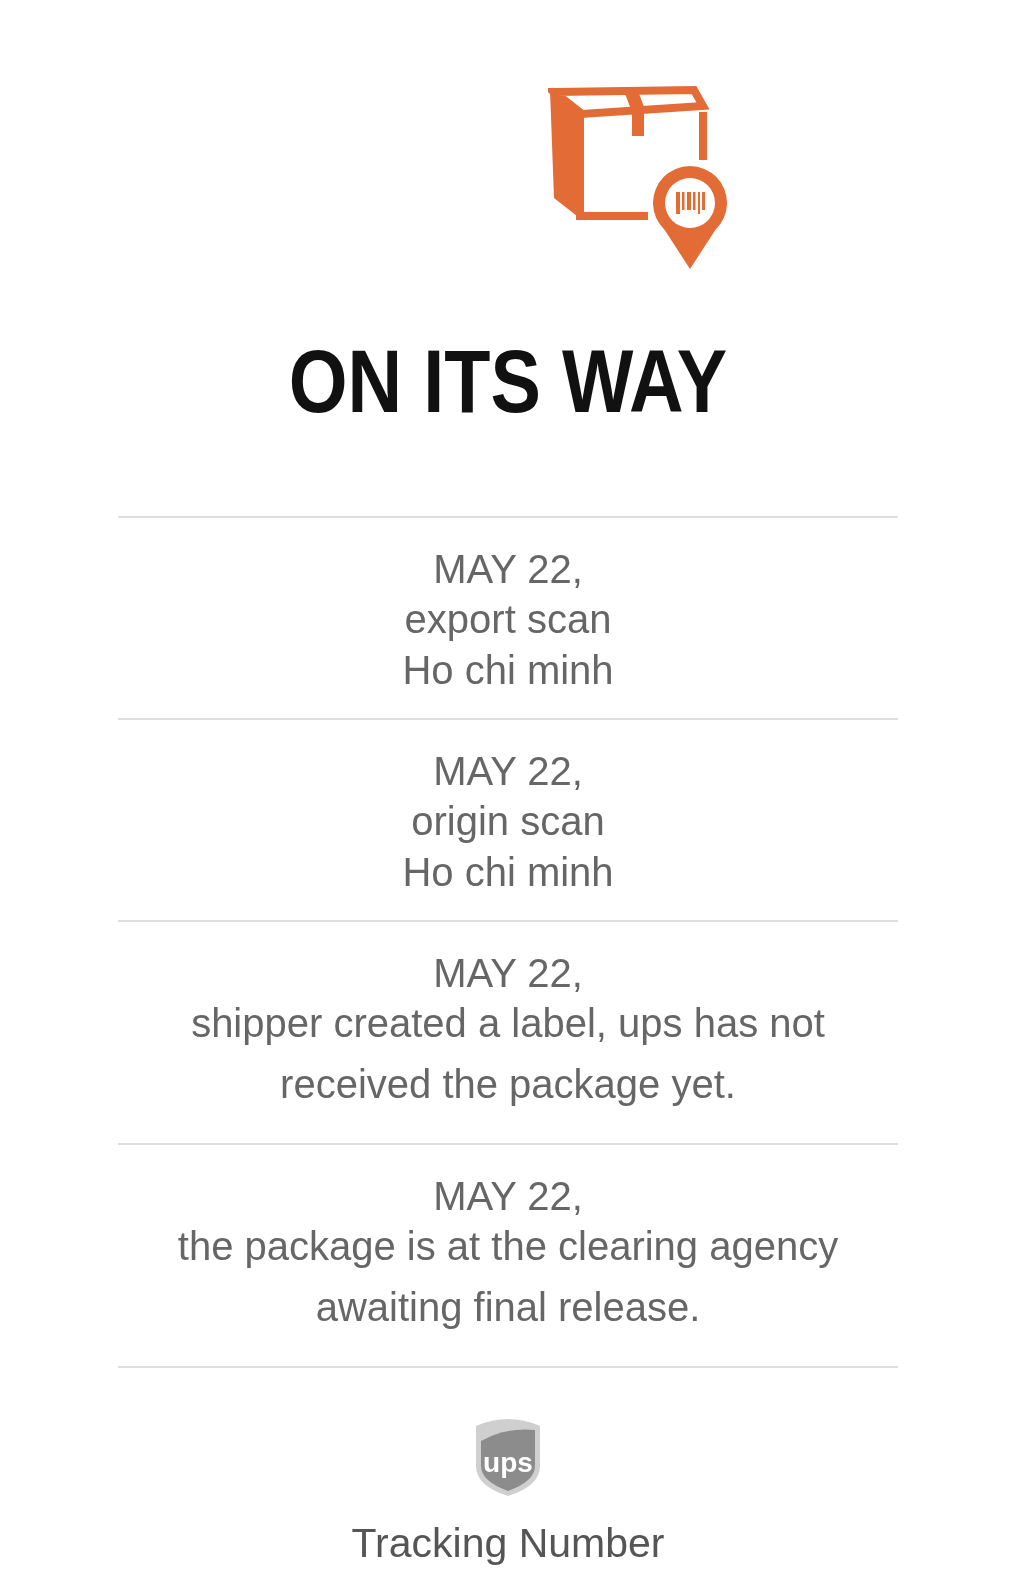  What do you see at coordinates (508, 1054) in the screenshot?
I see `event-status: shipper created a label, ups has not received the package yet.` at bounding box center [508, 1054].